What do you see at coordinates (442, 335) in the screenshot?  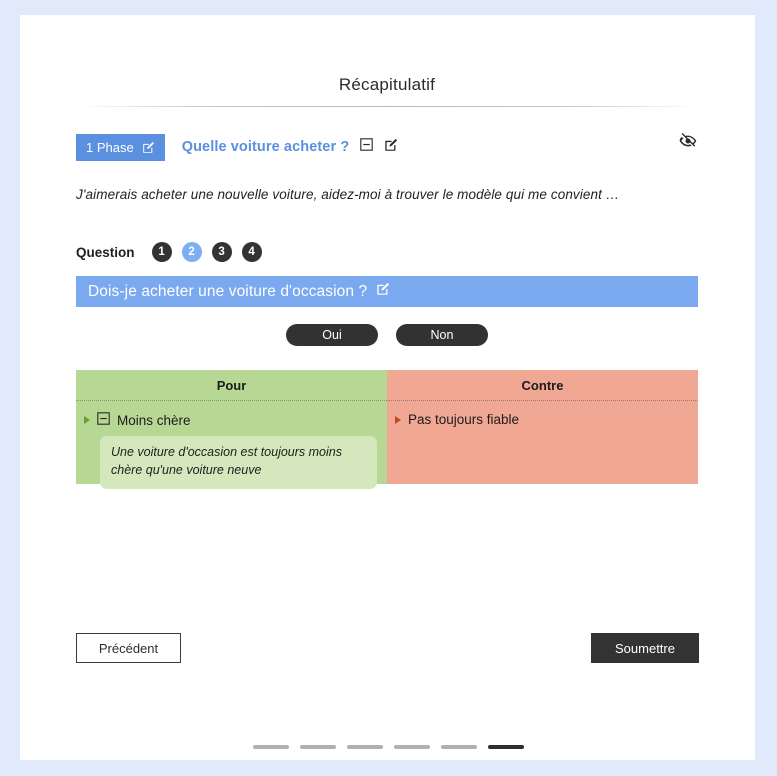 I see `answer-no-button: Non` at bounding box center [442, 335].